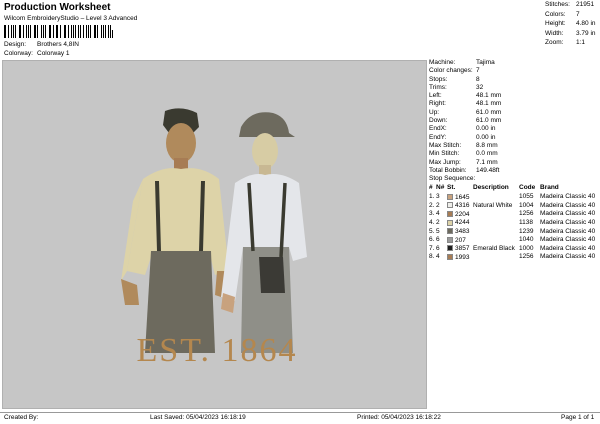 This screenshot has width=600, height=424. I want to click on stitch-count: 207, so click(460, 240).